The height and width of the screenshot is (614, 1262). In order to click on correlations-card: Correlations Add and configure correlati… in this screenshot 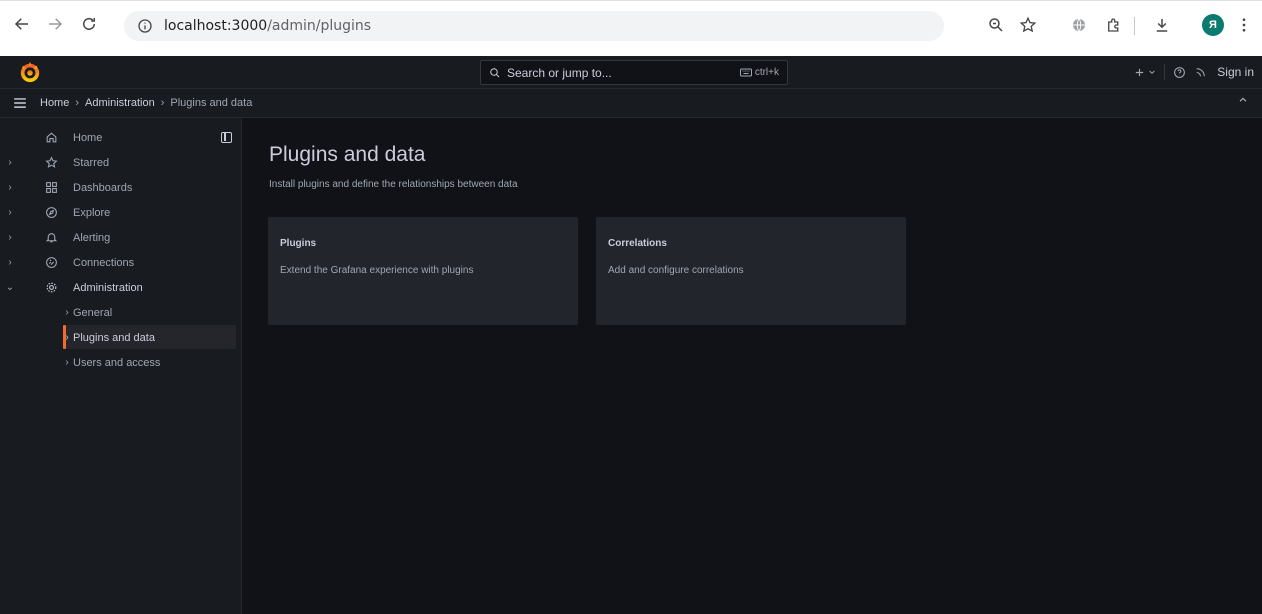, I will do `click(751, 271)`.